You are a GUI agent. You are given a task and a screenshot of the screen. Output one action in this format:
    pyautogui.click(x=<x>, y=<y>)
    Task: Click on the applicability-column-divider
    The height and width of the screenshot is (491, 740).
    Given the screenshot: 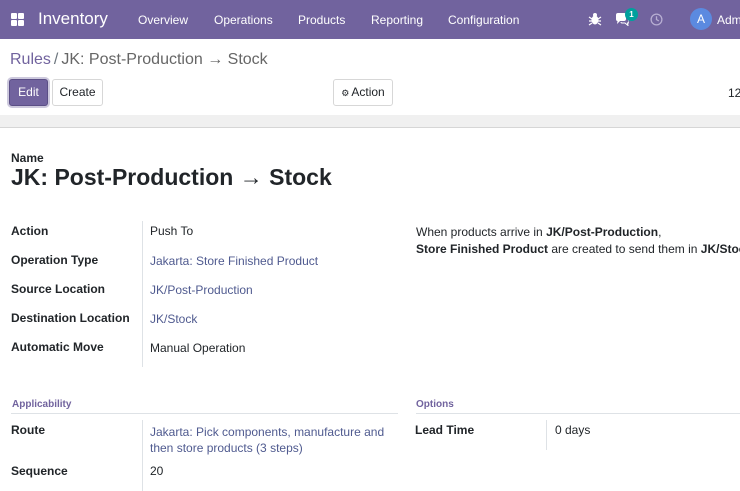 What is the action you would take?
    pyautogui.click(x=142, y=455)
    